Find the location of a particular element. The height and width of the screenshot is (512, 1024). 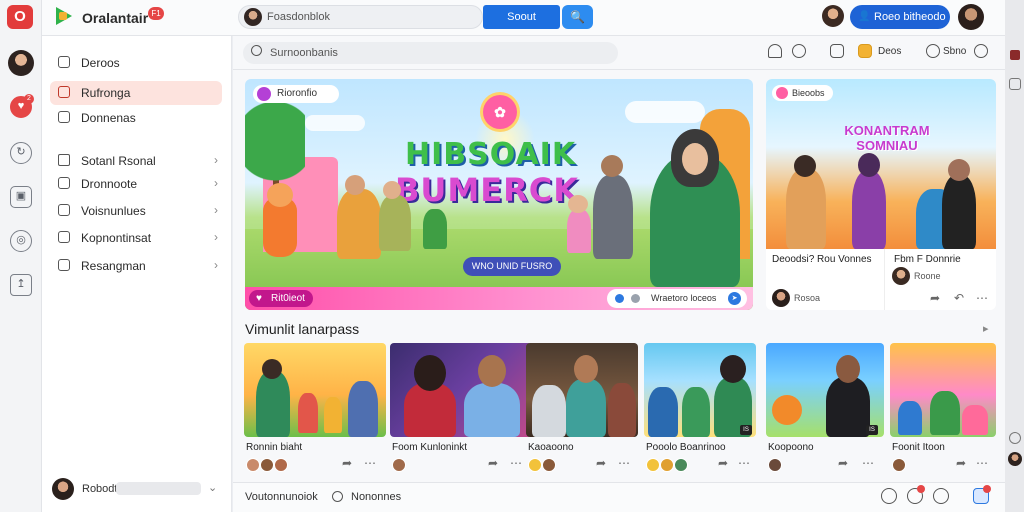

search-button: 🔍 is located at coordinates (577, 17).